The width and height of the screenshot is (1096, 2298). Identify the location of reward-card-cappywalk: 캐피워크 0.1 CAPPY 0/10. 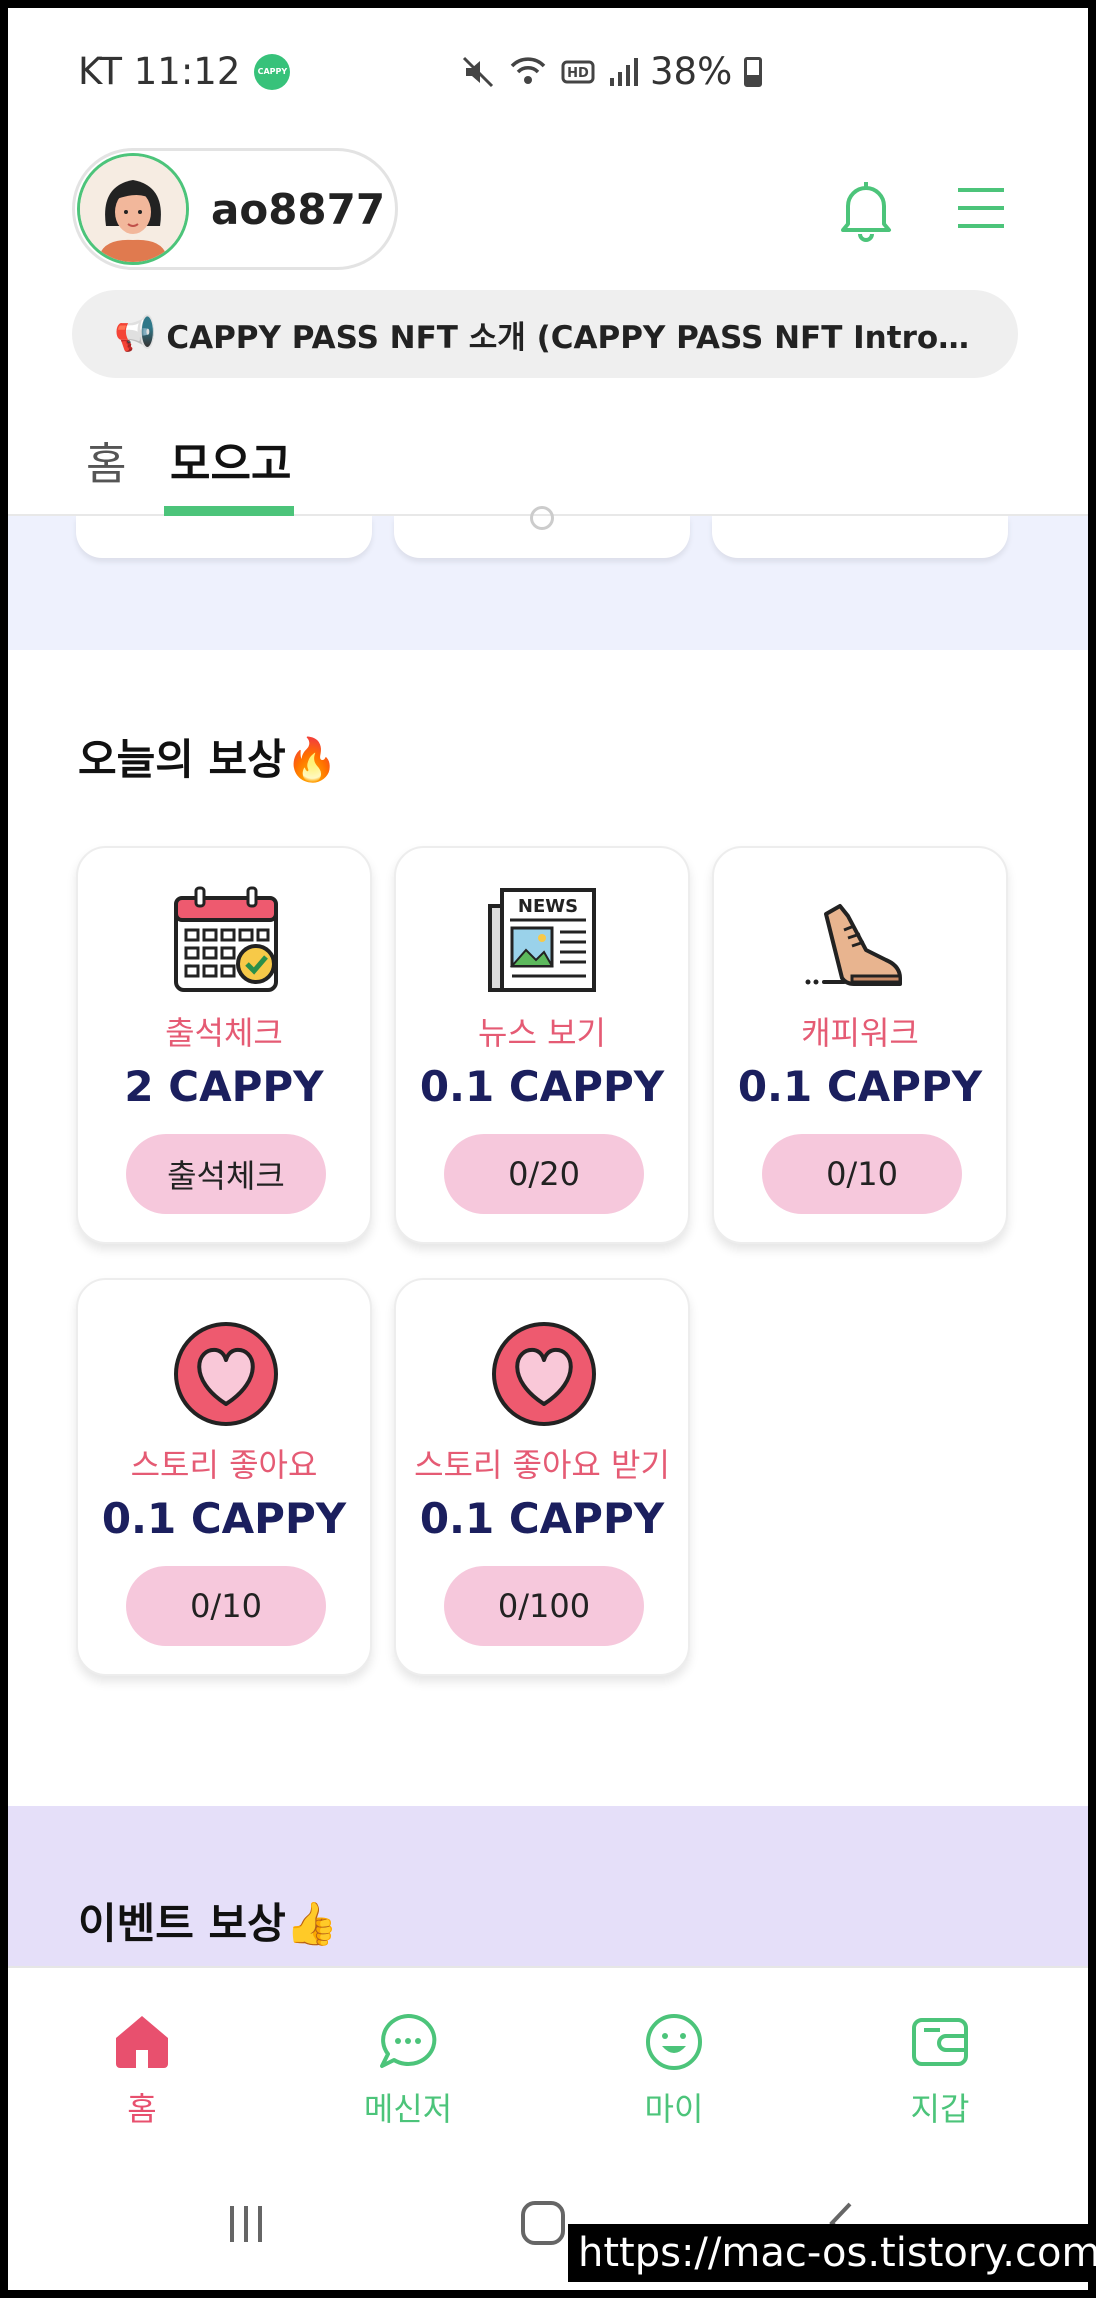
(860, 1045).